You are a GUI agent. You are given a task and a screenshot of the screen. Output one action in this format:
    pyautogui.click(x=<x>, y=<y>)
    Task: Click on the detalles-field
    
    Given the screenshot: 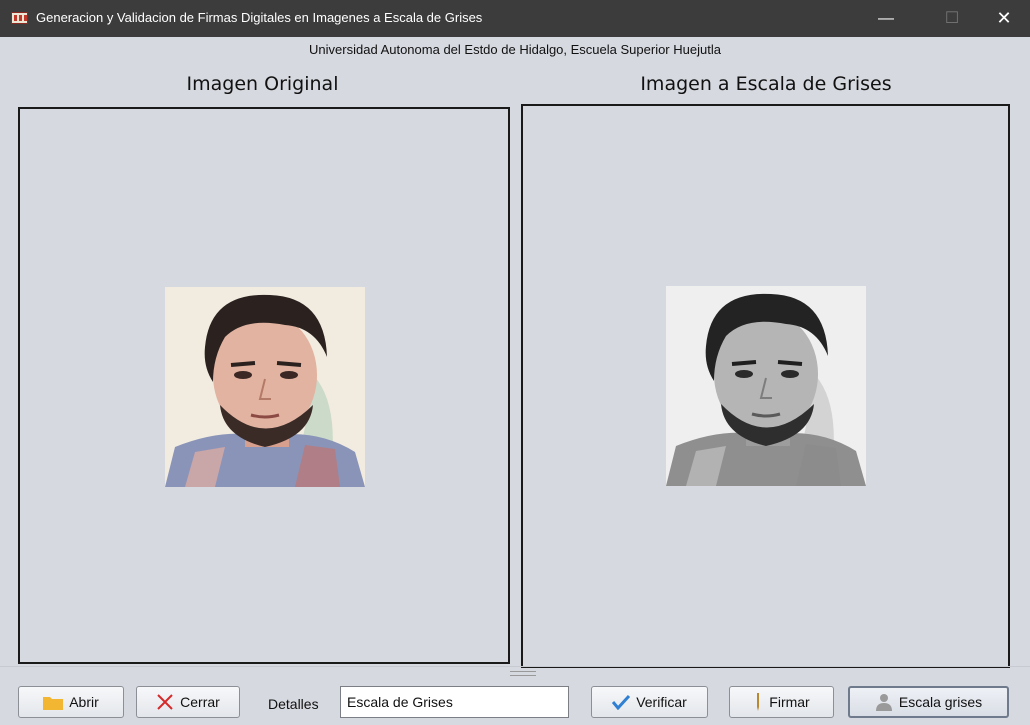 What is the action you would take?
    pyautogui.click(x=454, y=702)
    